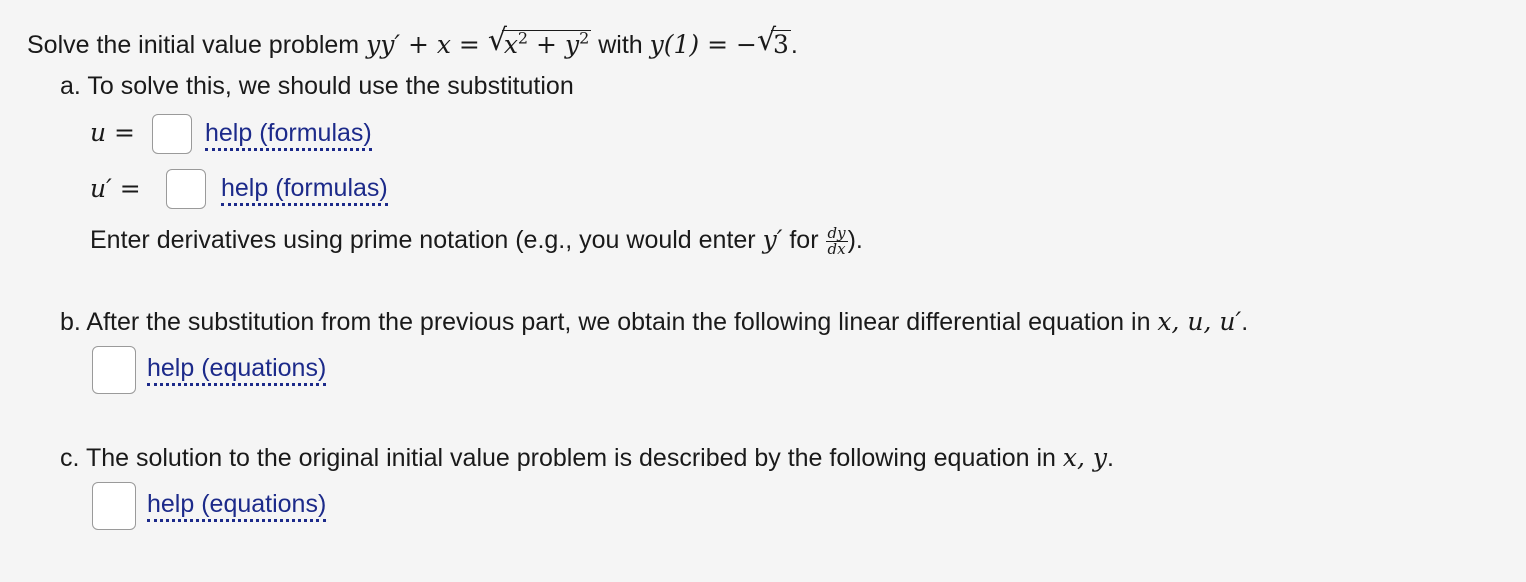 The height and width of the screenshot is (582, 1526). I want to click on with-word: with, so click(620, 45).